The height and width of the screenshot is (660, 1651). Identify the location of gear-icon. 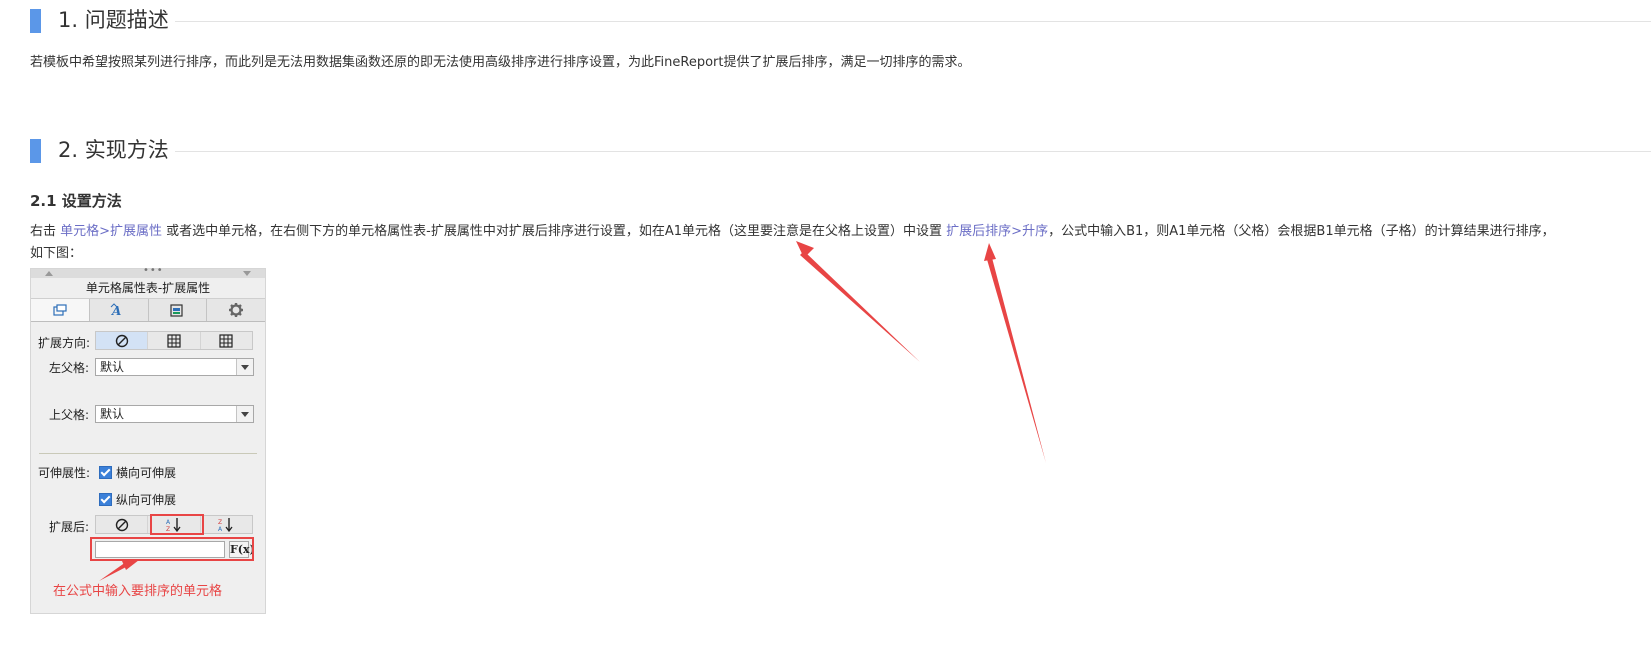
(236, 310).